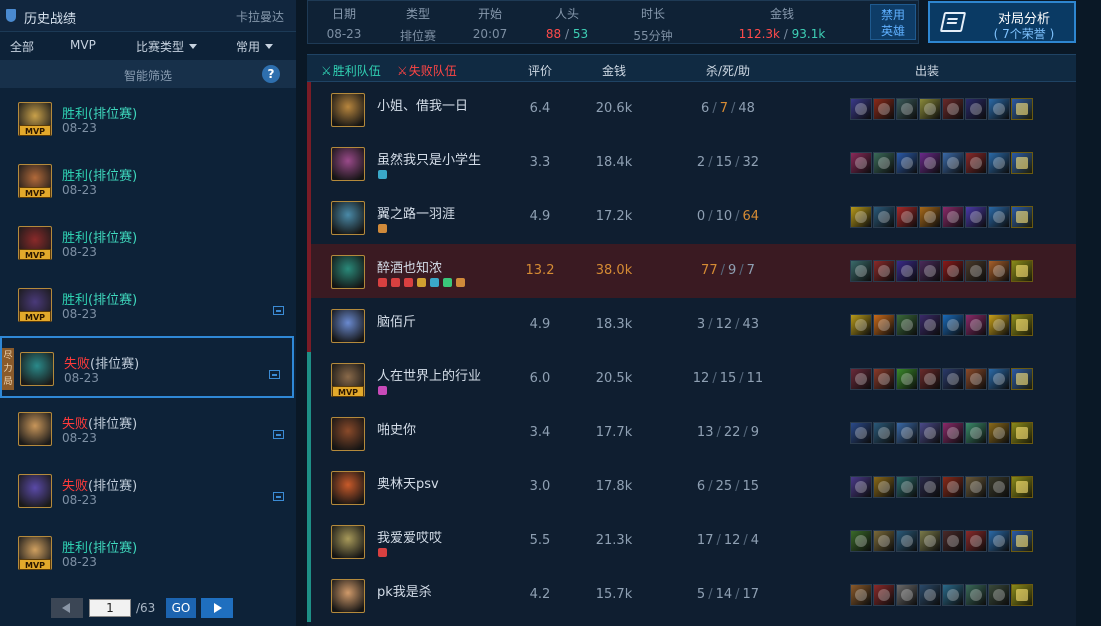  What do you see at coordinates (416, 212) in the screenshot?
I see `player-name: 翼之路一羽涯` at bounding box center [416, 212].